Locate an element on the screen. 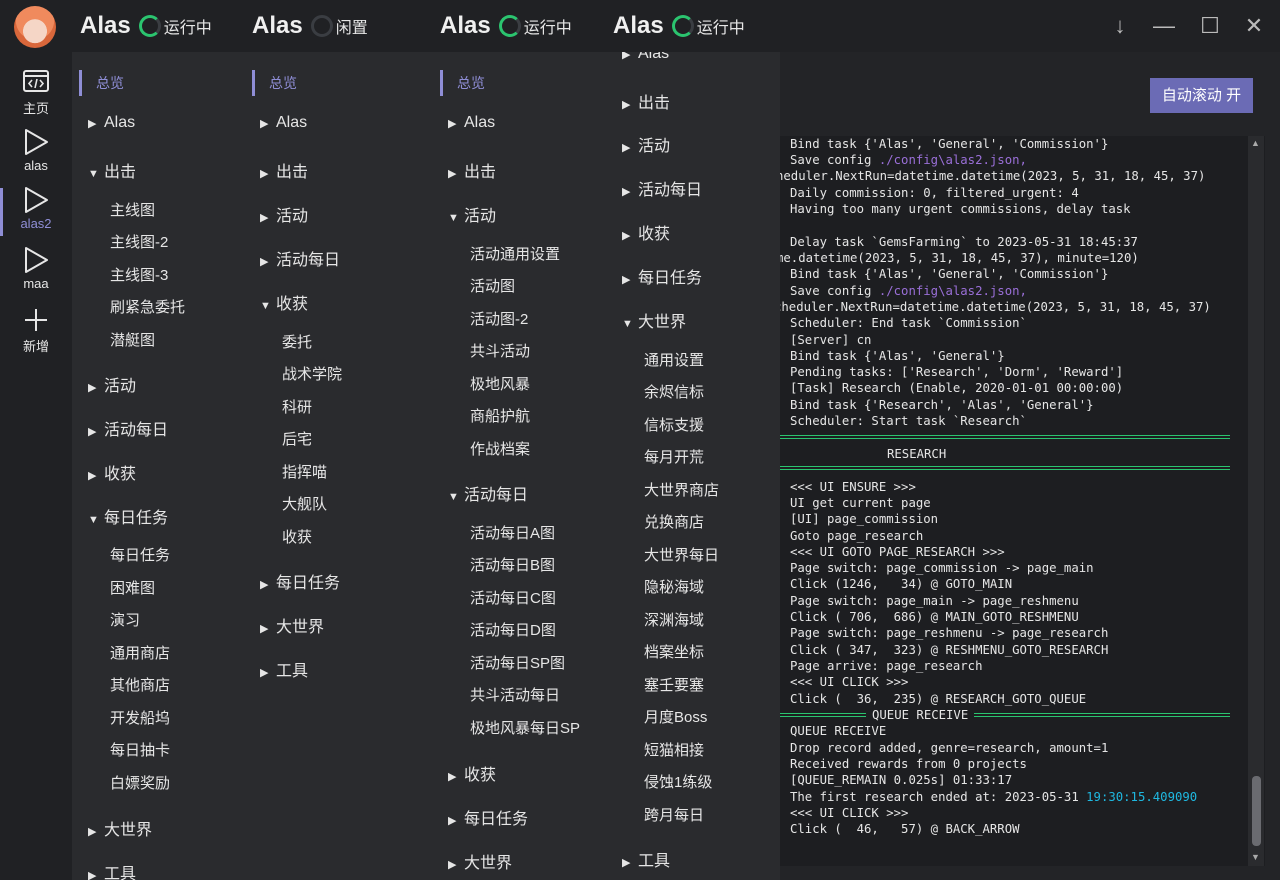 The width and height of the screenshot is (1280, 880). rail-maa: maa is located at coordinates (36, 268).